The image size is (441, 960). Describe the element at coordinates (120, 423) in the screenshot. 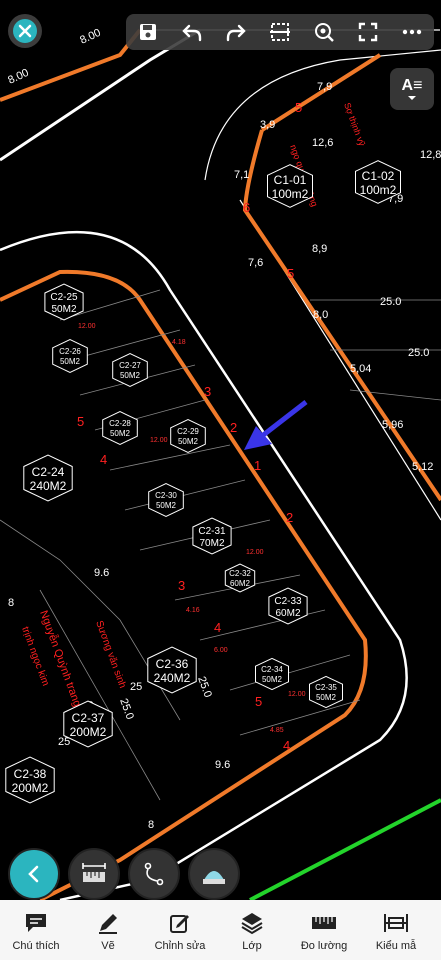

I see `plot-id: C2-28` at that location.